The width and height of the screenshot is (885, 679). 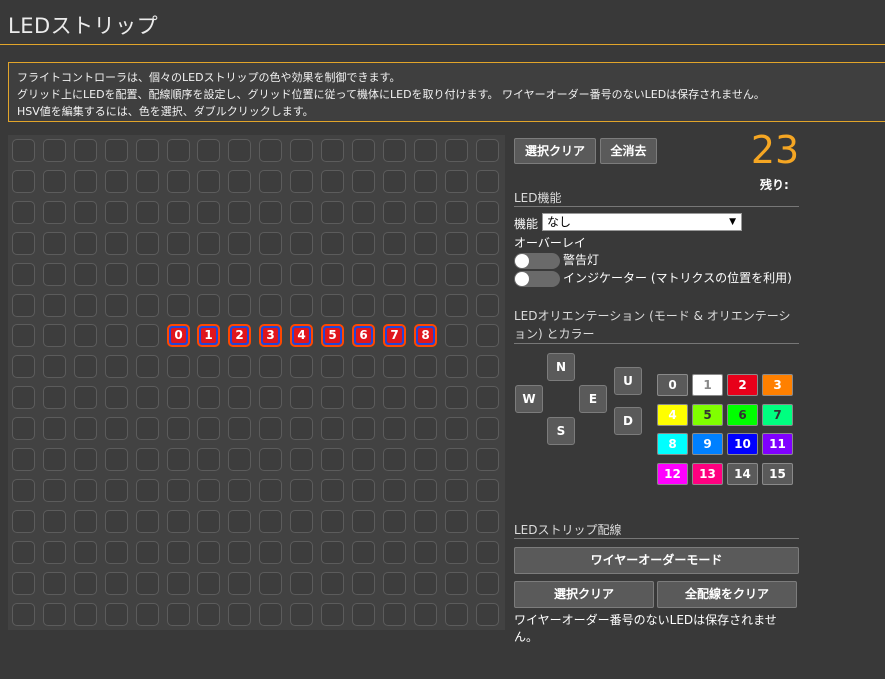 What do you see at coordinates (628, 151) in the screenshot?
I see `clear-all-button: 全消去` at bounding box center [628, 151].